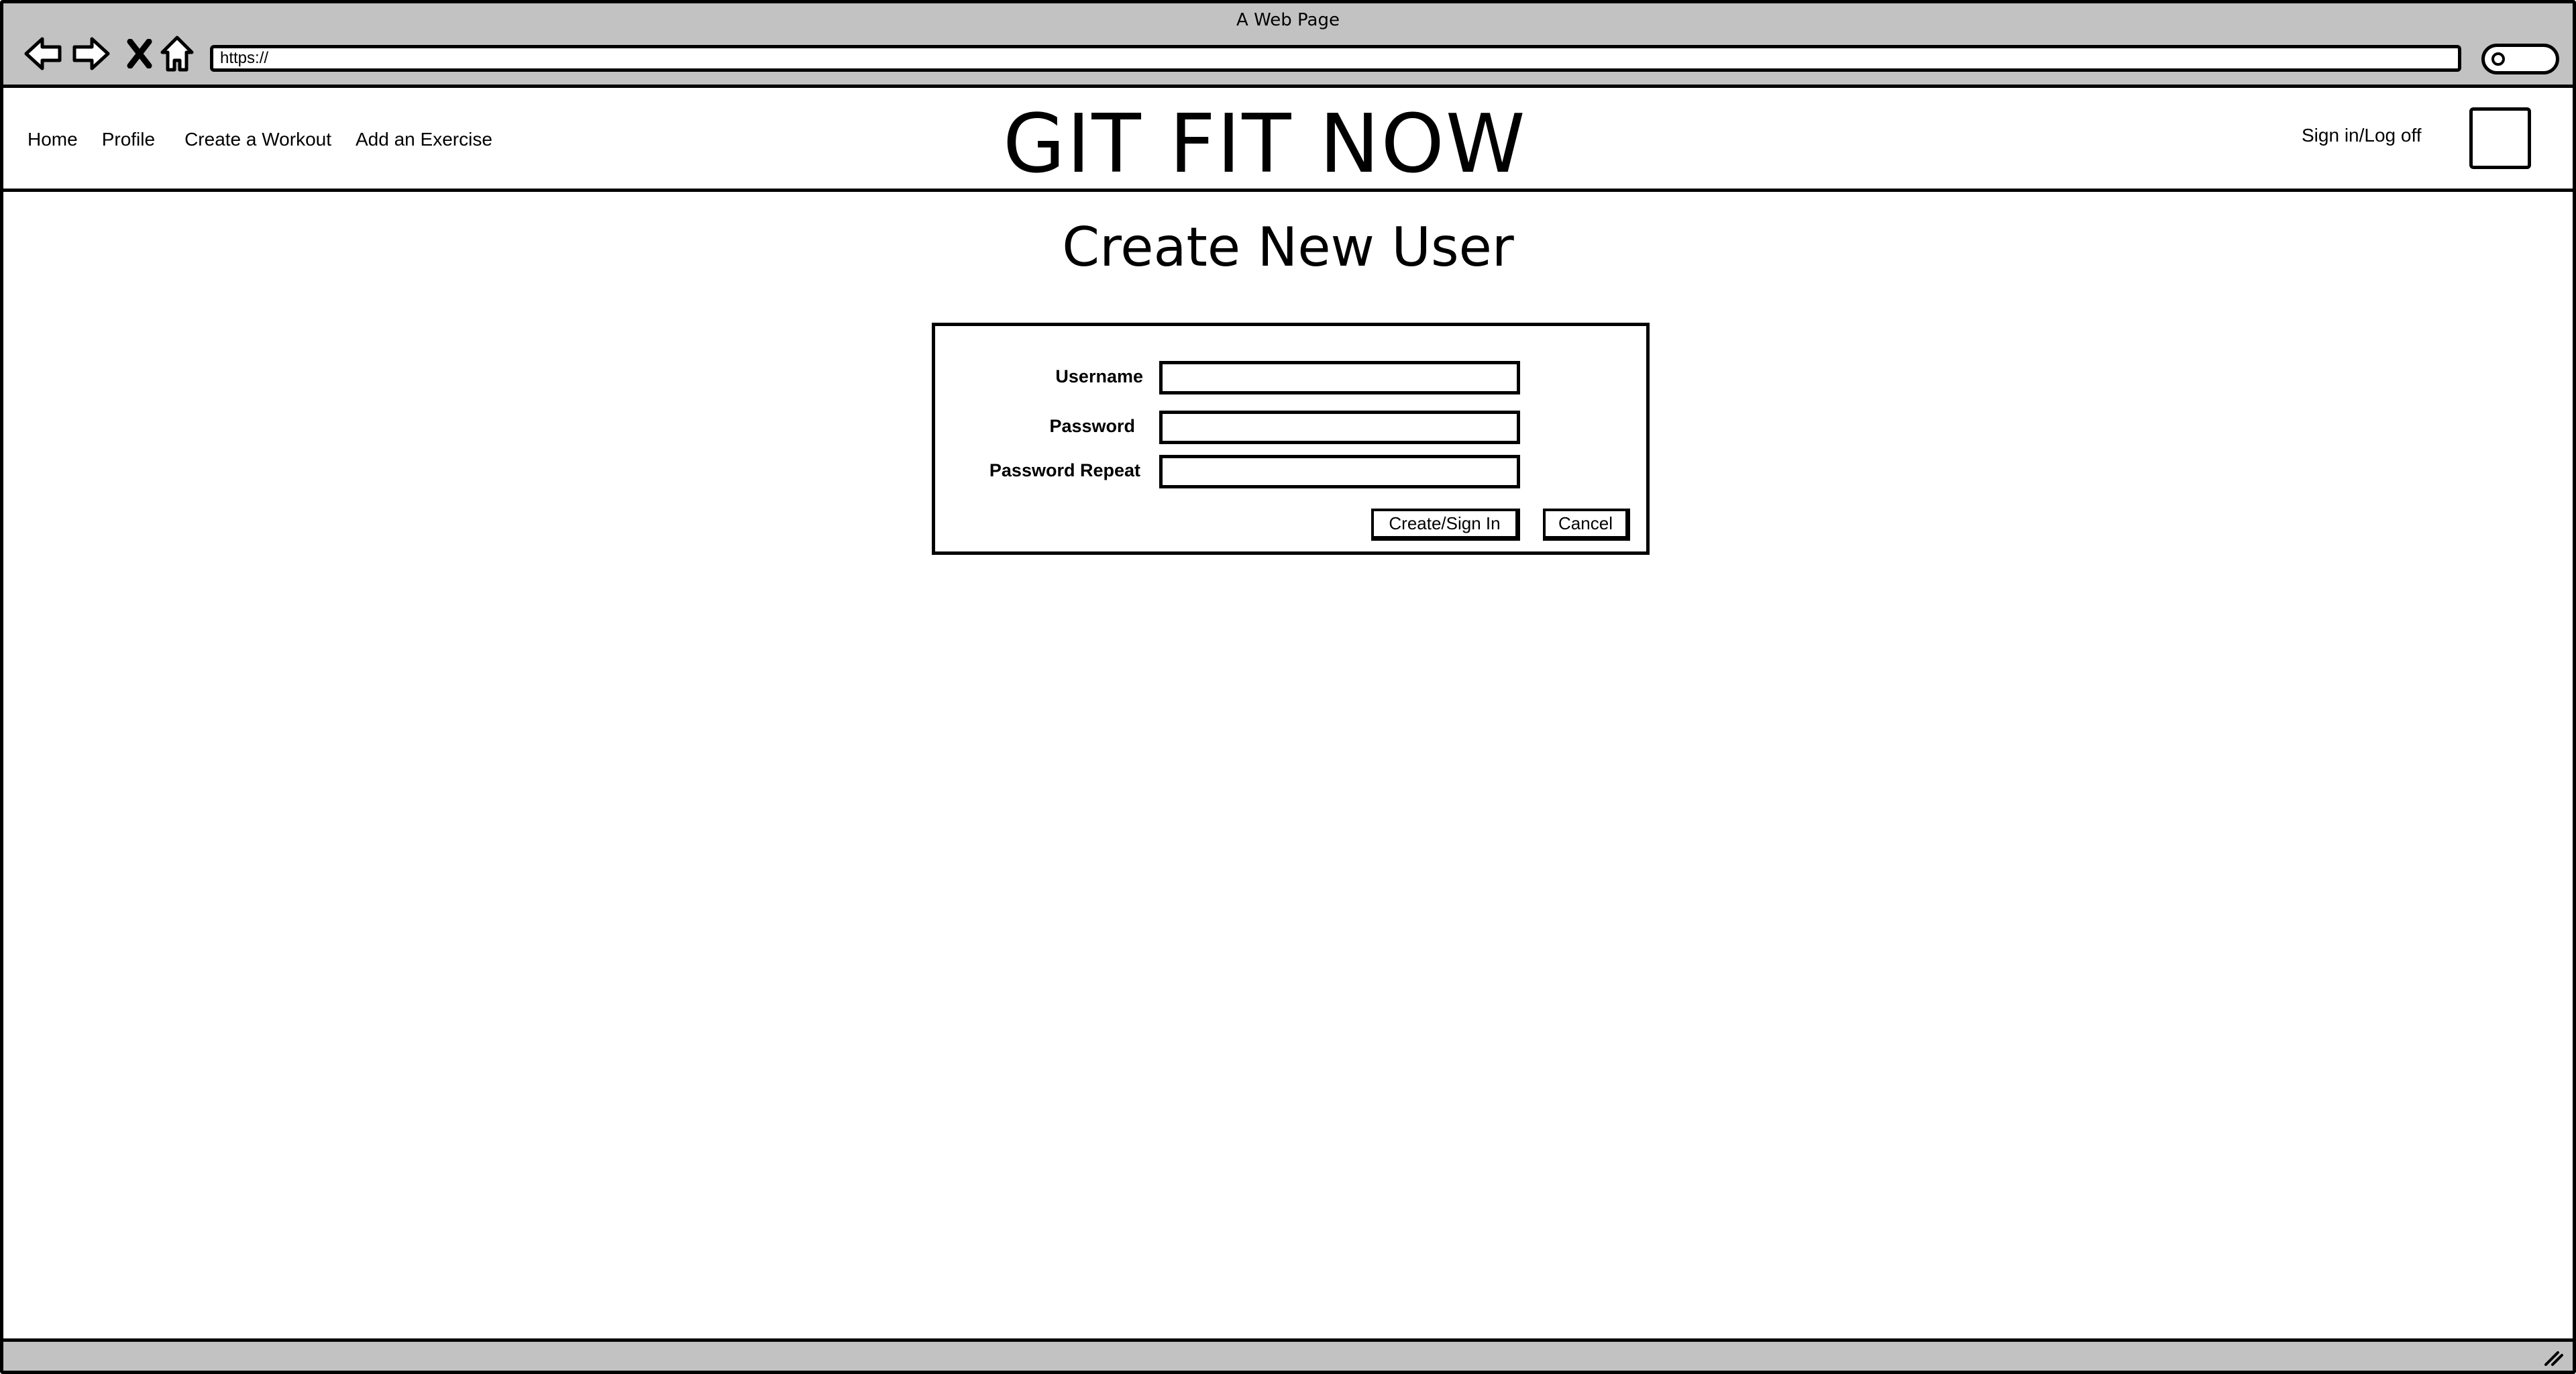  Describe the element at coordinates (1064, 470) in the screenshot. I see `password-repeat-label: Password Repeat` at that location.